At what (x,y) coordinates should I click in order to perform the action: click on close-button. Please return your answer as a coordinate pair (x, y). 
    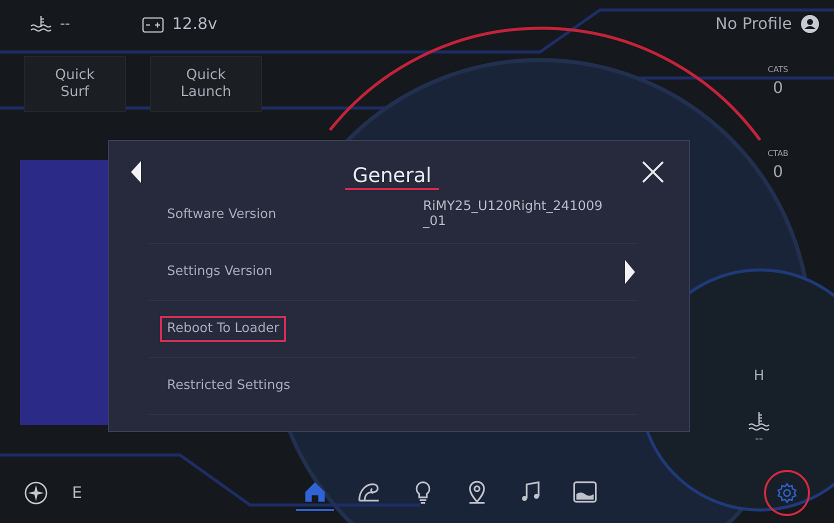
    Looking at the image, I should click on (652, 171).